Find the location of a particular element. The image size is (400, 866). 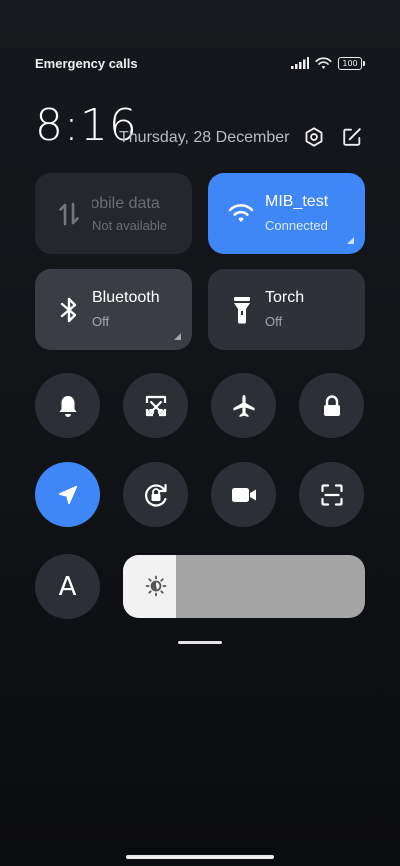

bluetooth-state: Off is located at coordinates (101, 321).